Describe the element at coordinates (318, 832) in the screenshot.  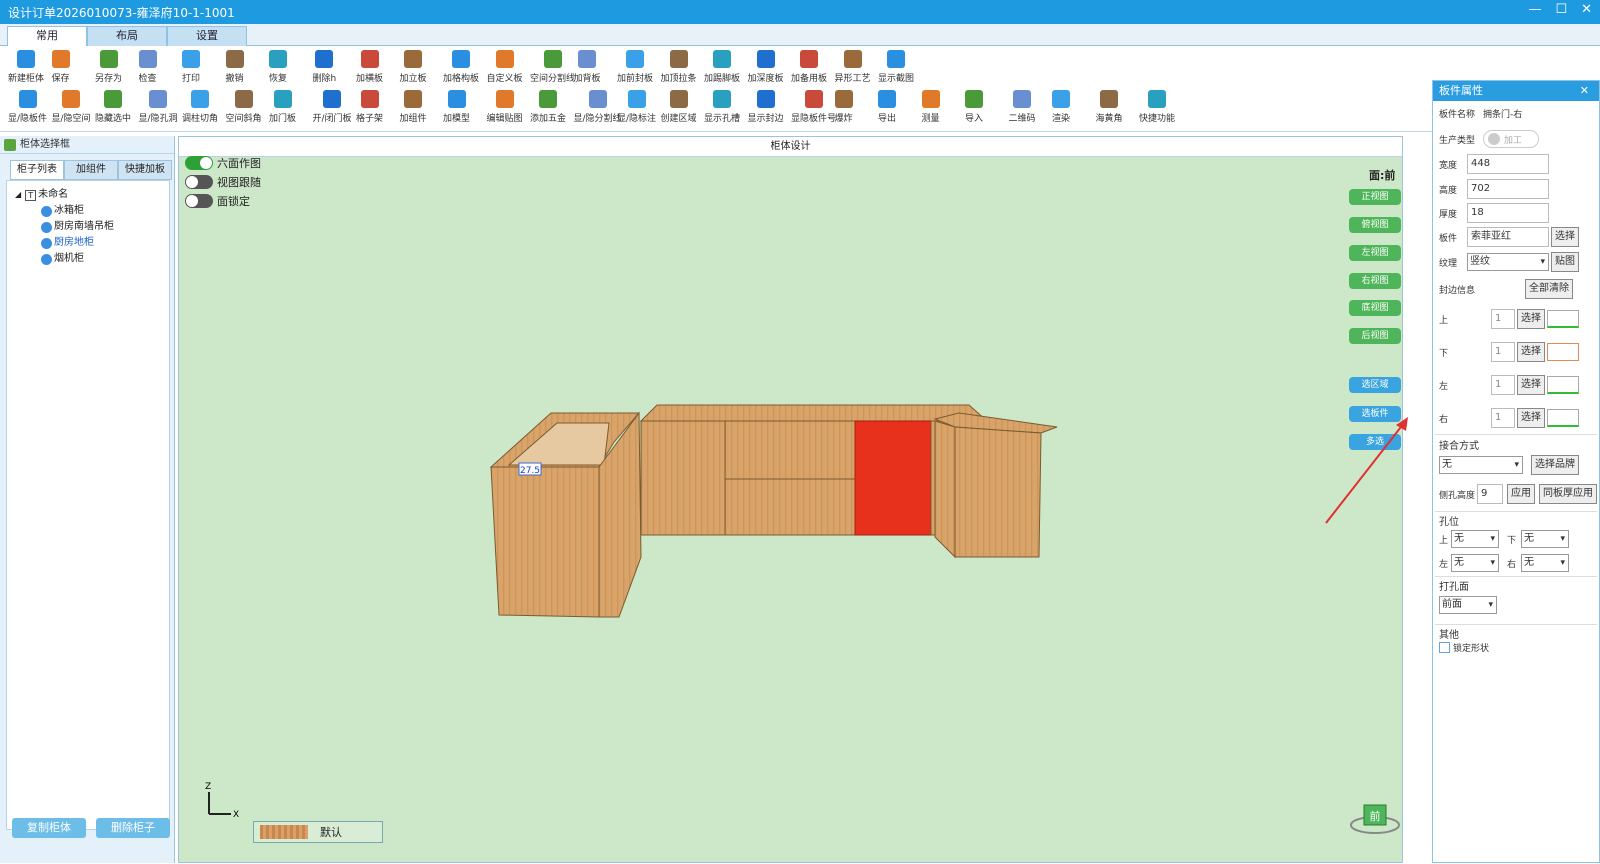
I see `material-default-box: 默认` at that location.